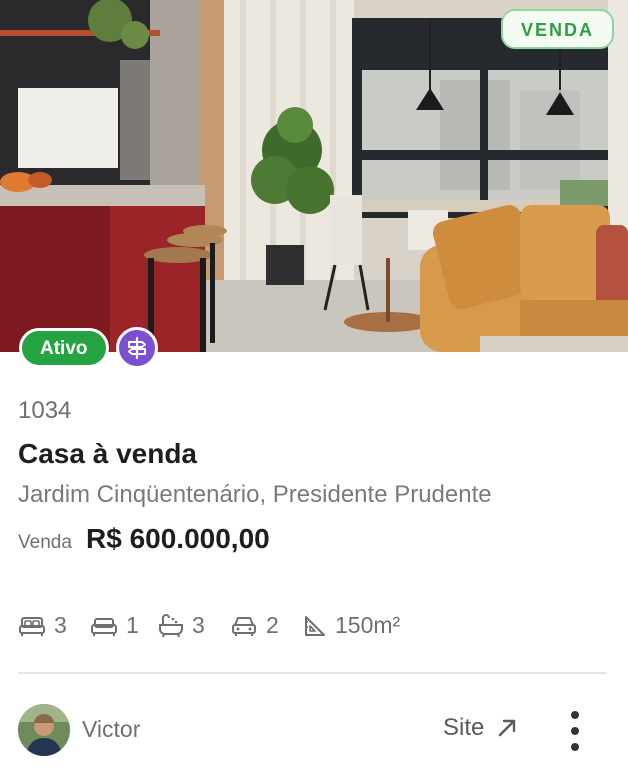 The height and width of the screenshot is (778, 628). Describe the element at coordinates (244, 626) in the screenshot. I see `car-icon` at that location.